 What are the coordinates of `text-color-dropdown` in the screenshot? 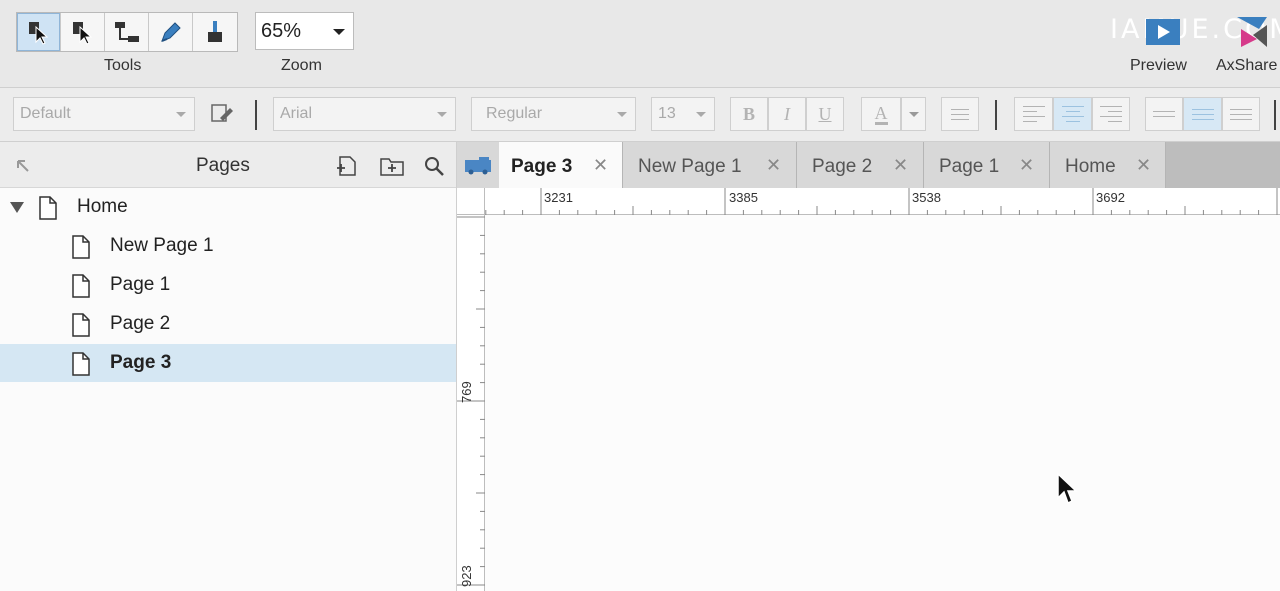 It's located at (913, 114).